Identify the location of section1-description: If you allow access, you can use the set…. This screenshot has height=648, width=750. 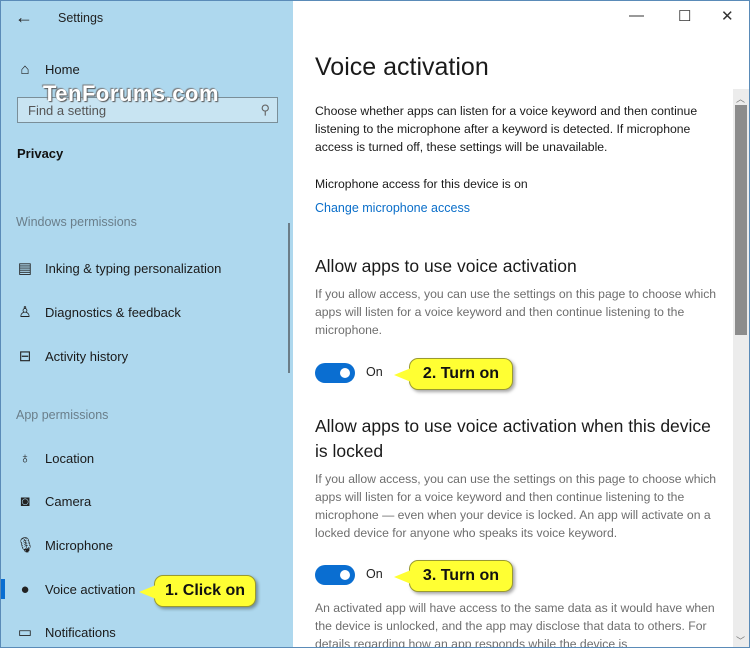
(516, 312).